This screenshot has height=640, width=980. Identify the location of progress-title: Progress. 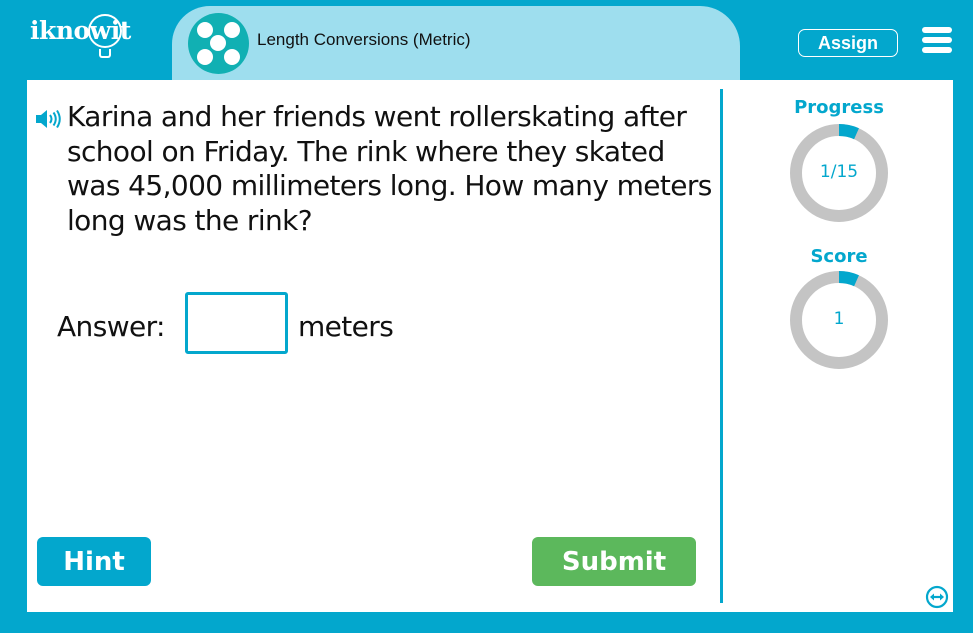
(839, 107).